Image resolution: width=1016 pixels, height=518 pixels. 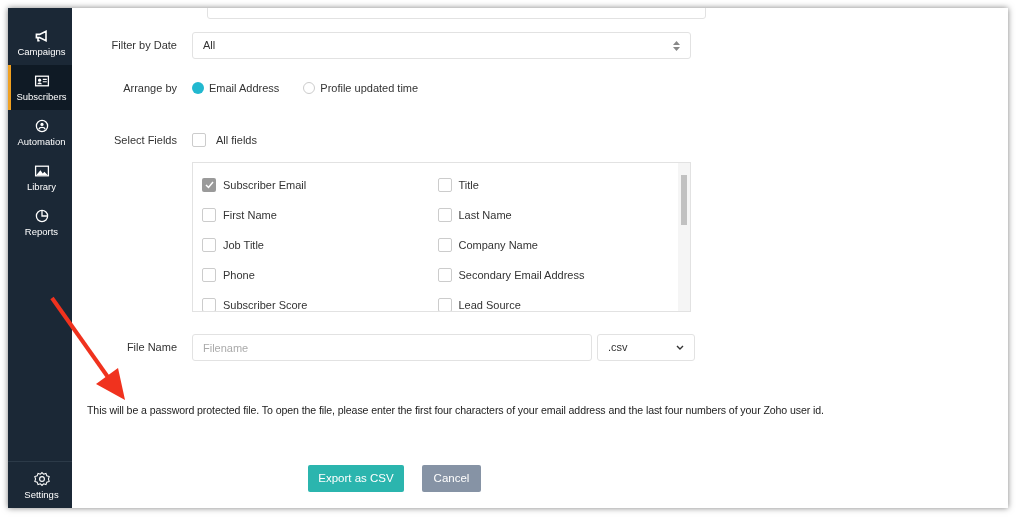 I want to click on sidebar-item: Library, so click(x=40, y=177).